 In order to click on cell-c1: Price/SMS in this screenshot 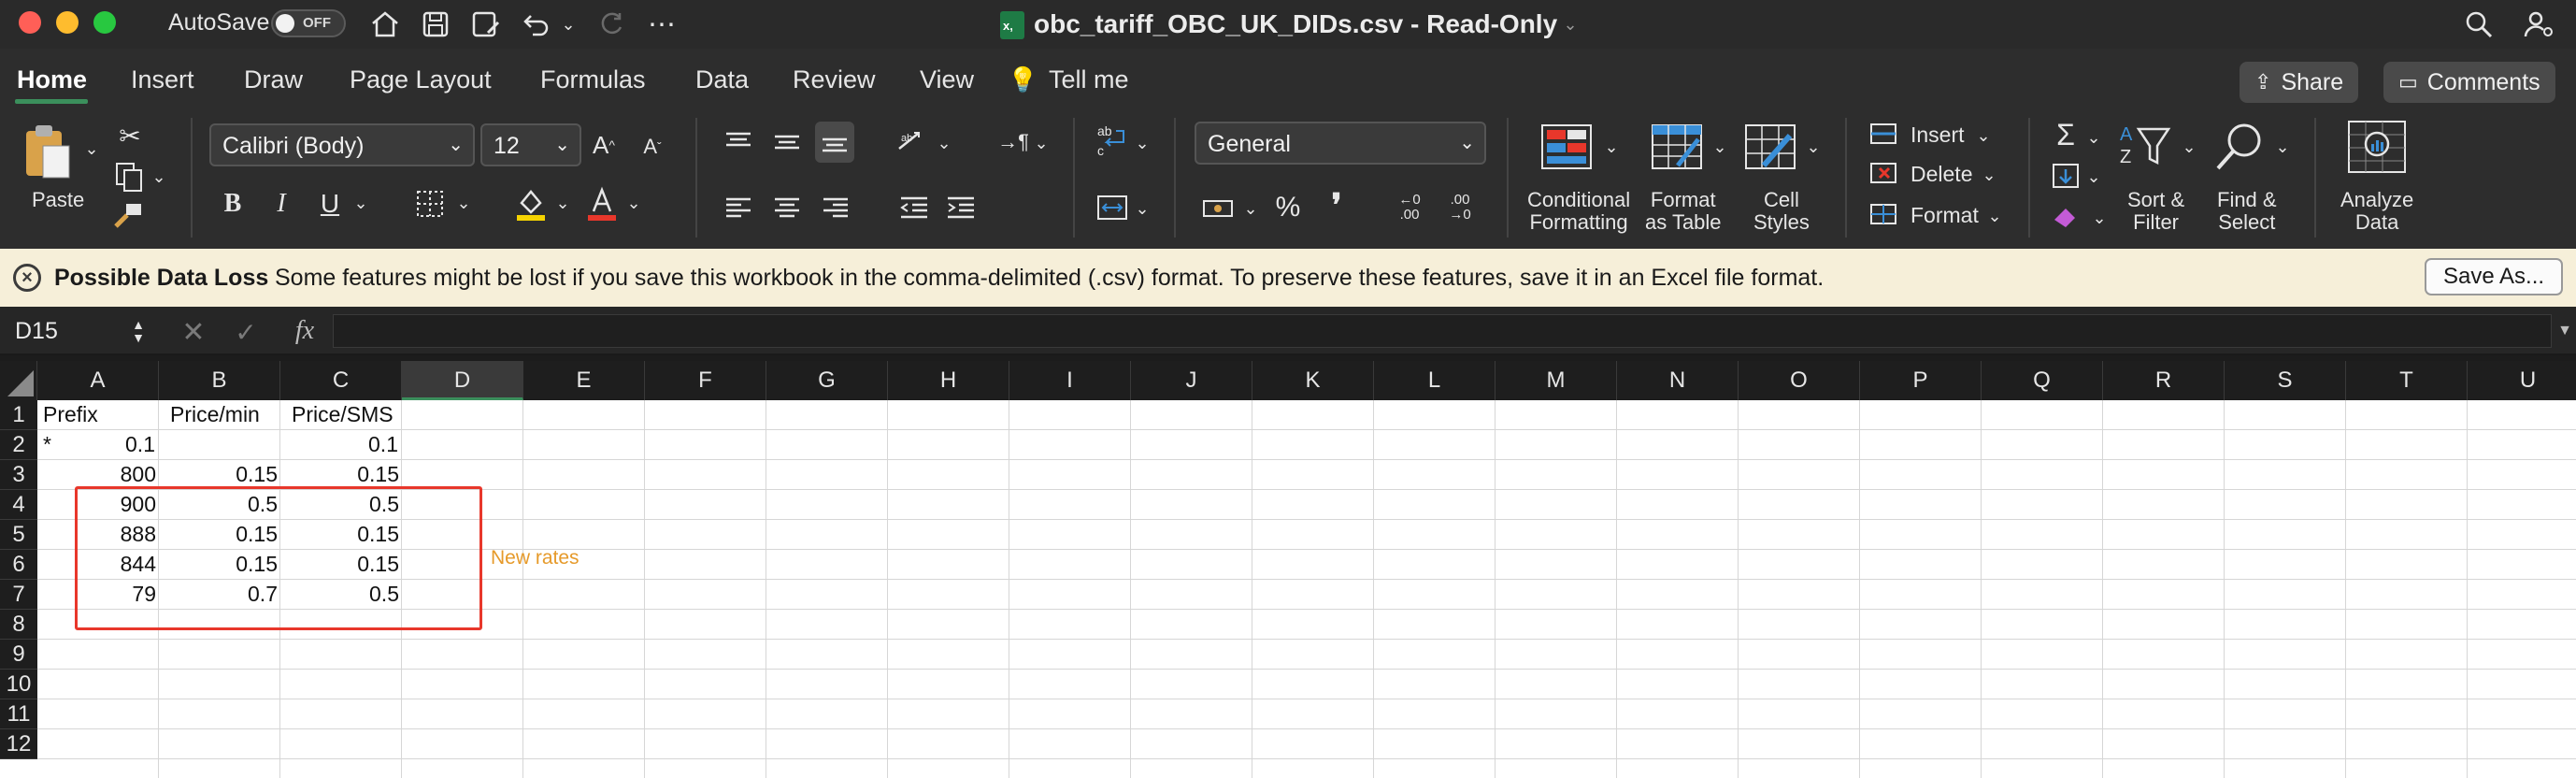, I will do `click(343, 414)`.